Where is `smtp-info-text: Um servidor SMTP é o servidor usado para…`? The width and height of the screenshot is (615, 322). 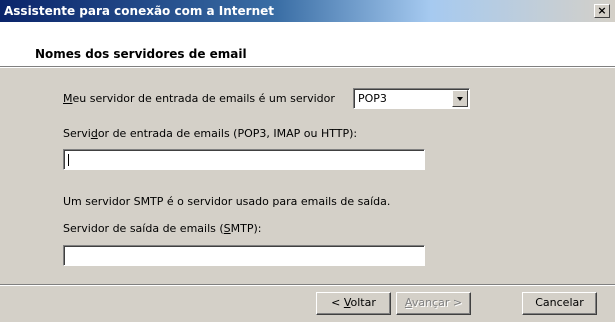
smtp-info-text: Um servidor SMTP é o servidor usado para… is located at coordinates (227, 201).